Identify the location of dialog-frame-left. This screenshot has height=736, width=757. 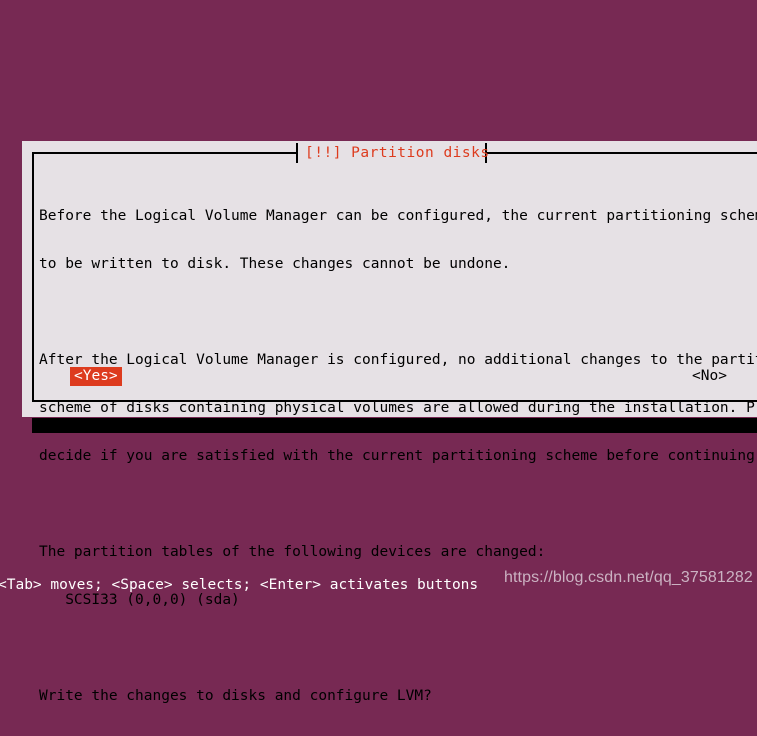
(33, 277).